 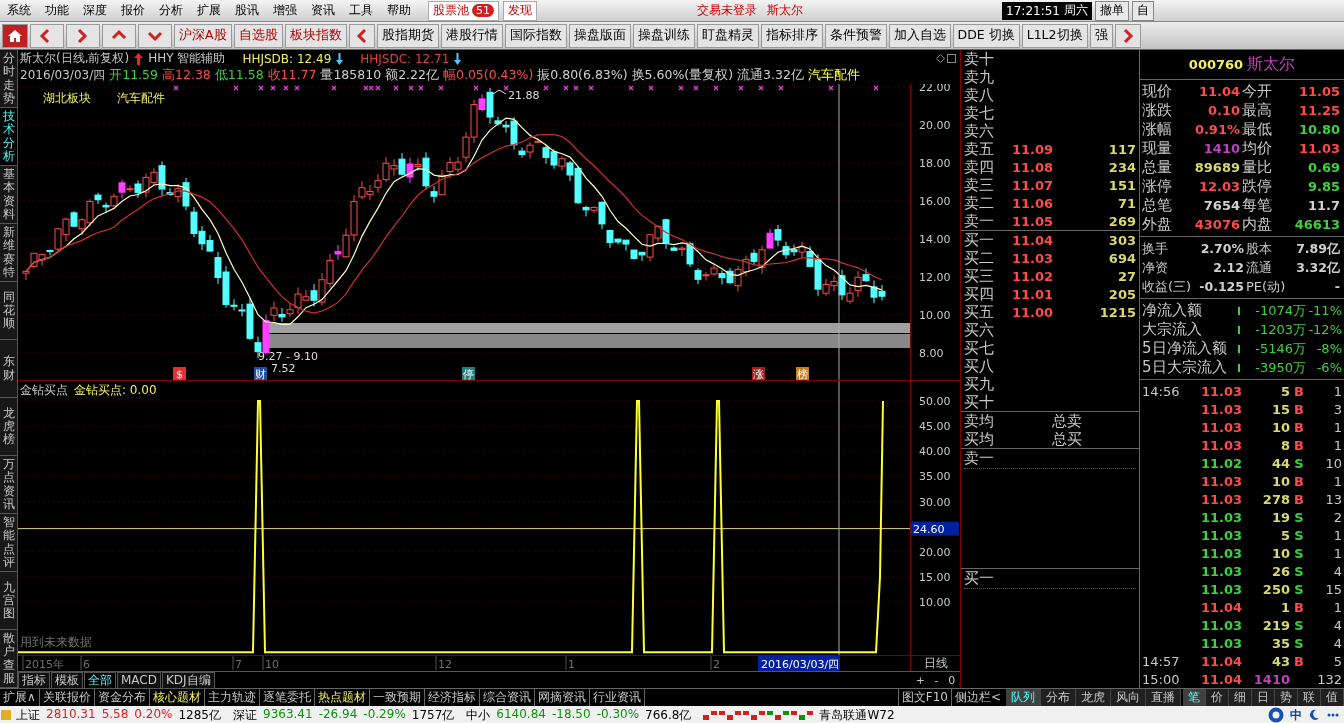 What do you see at coordinates (8, 253) in the screenshot?
I see `side-tab: 新维赛特` at bounding box center [8, 253].